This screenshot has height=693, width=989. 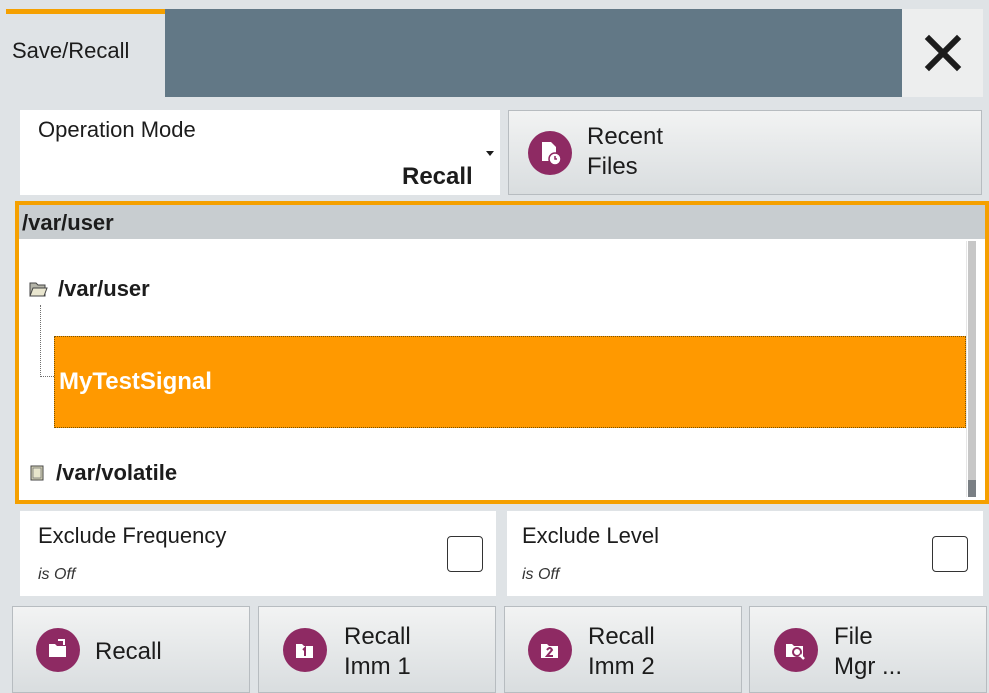 What do you see at coordinates (950, 554) in the screenshot?
I see `exclude-level-checkbox` at bounding box center [950, 554].